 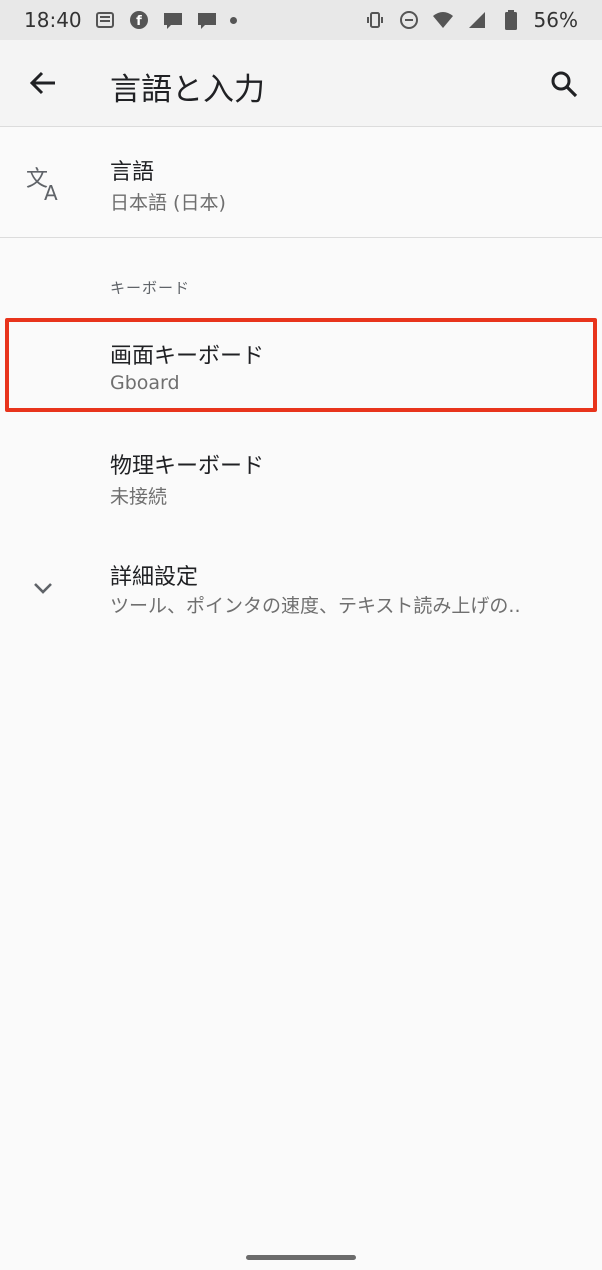 What do you see at coordinates (51, 192) in the screenshot?
I see `svg-text: A` at bounding box center [51, 192].